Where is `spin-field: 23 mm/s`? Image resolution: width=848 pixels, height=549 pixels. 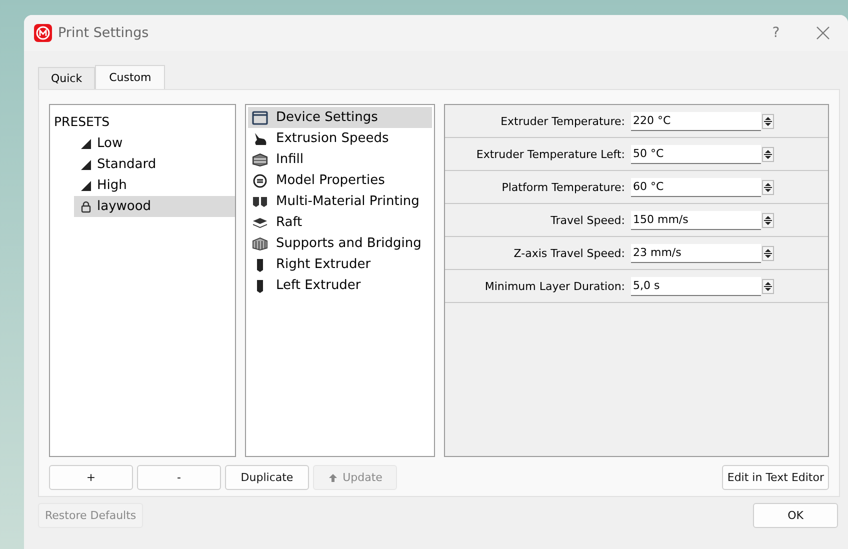 spin-field: 23 mm/s is located at coordinates (696, 253).